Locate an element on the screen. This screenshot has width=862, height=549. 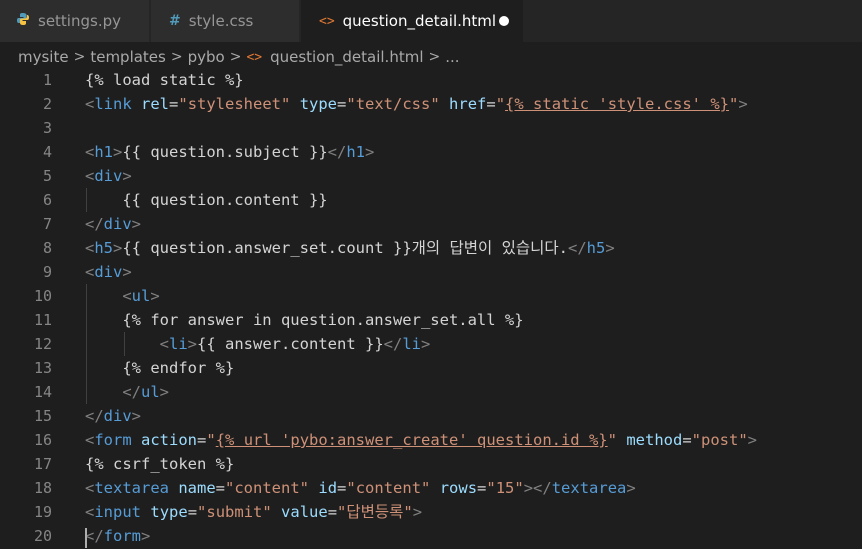
code-text: {{ question.content }} is located at coordinates (206, 200).